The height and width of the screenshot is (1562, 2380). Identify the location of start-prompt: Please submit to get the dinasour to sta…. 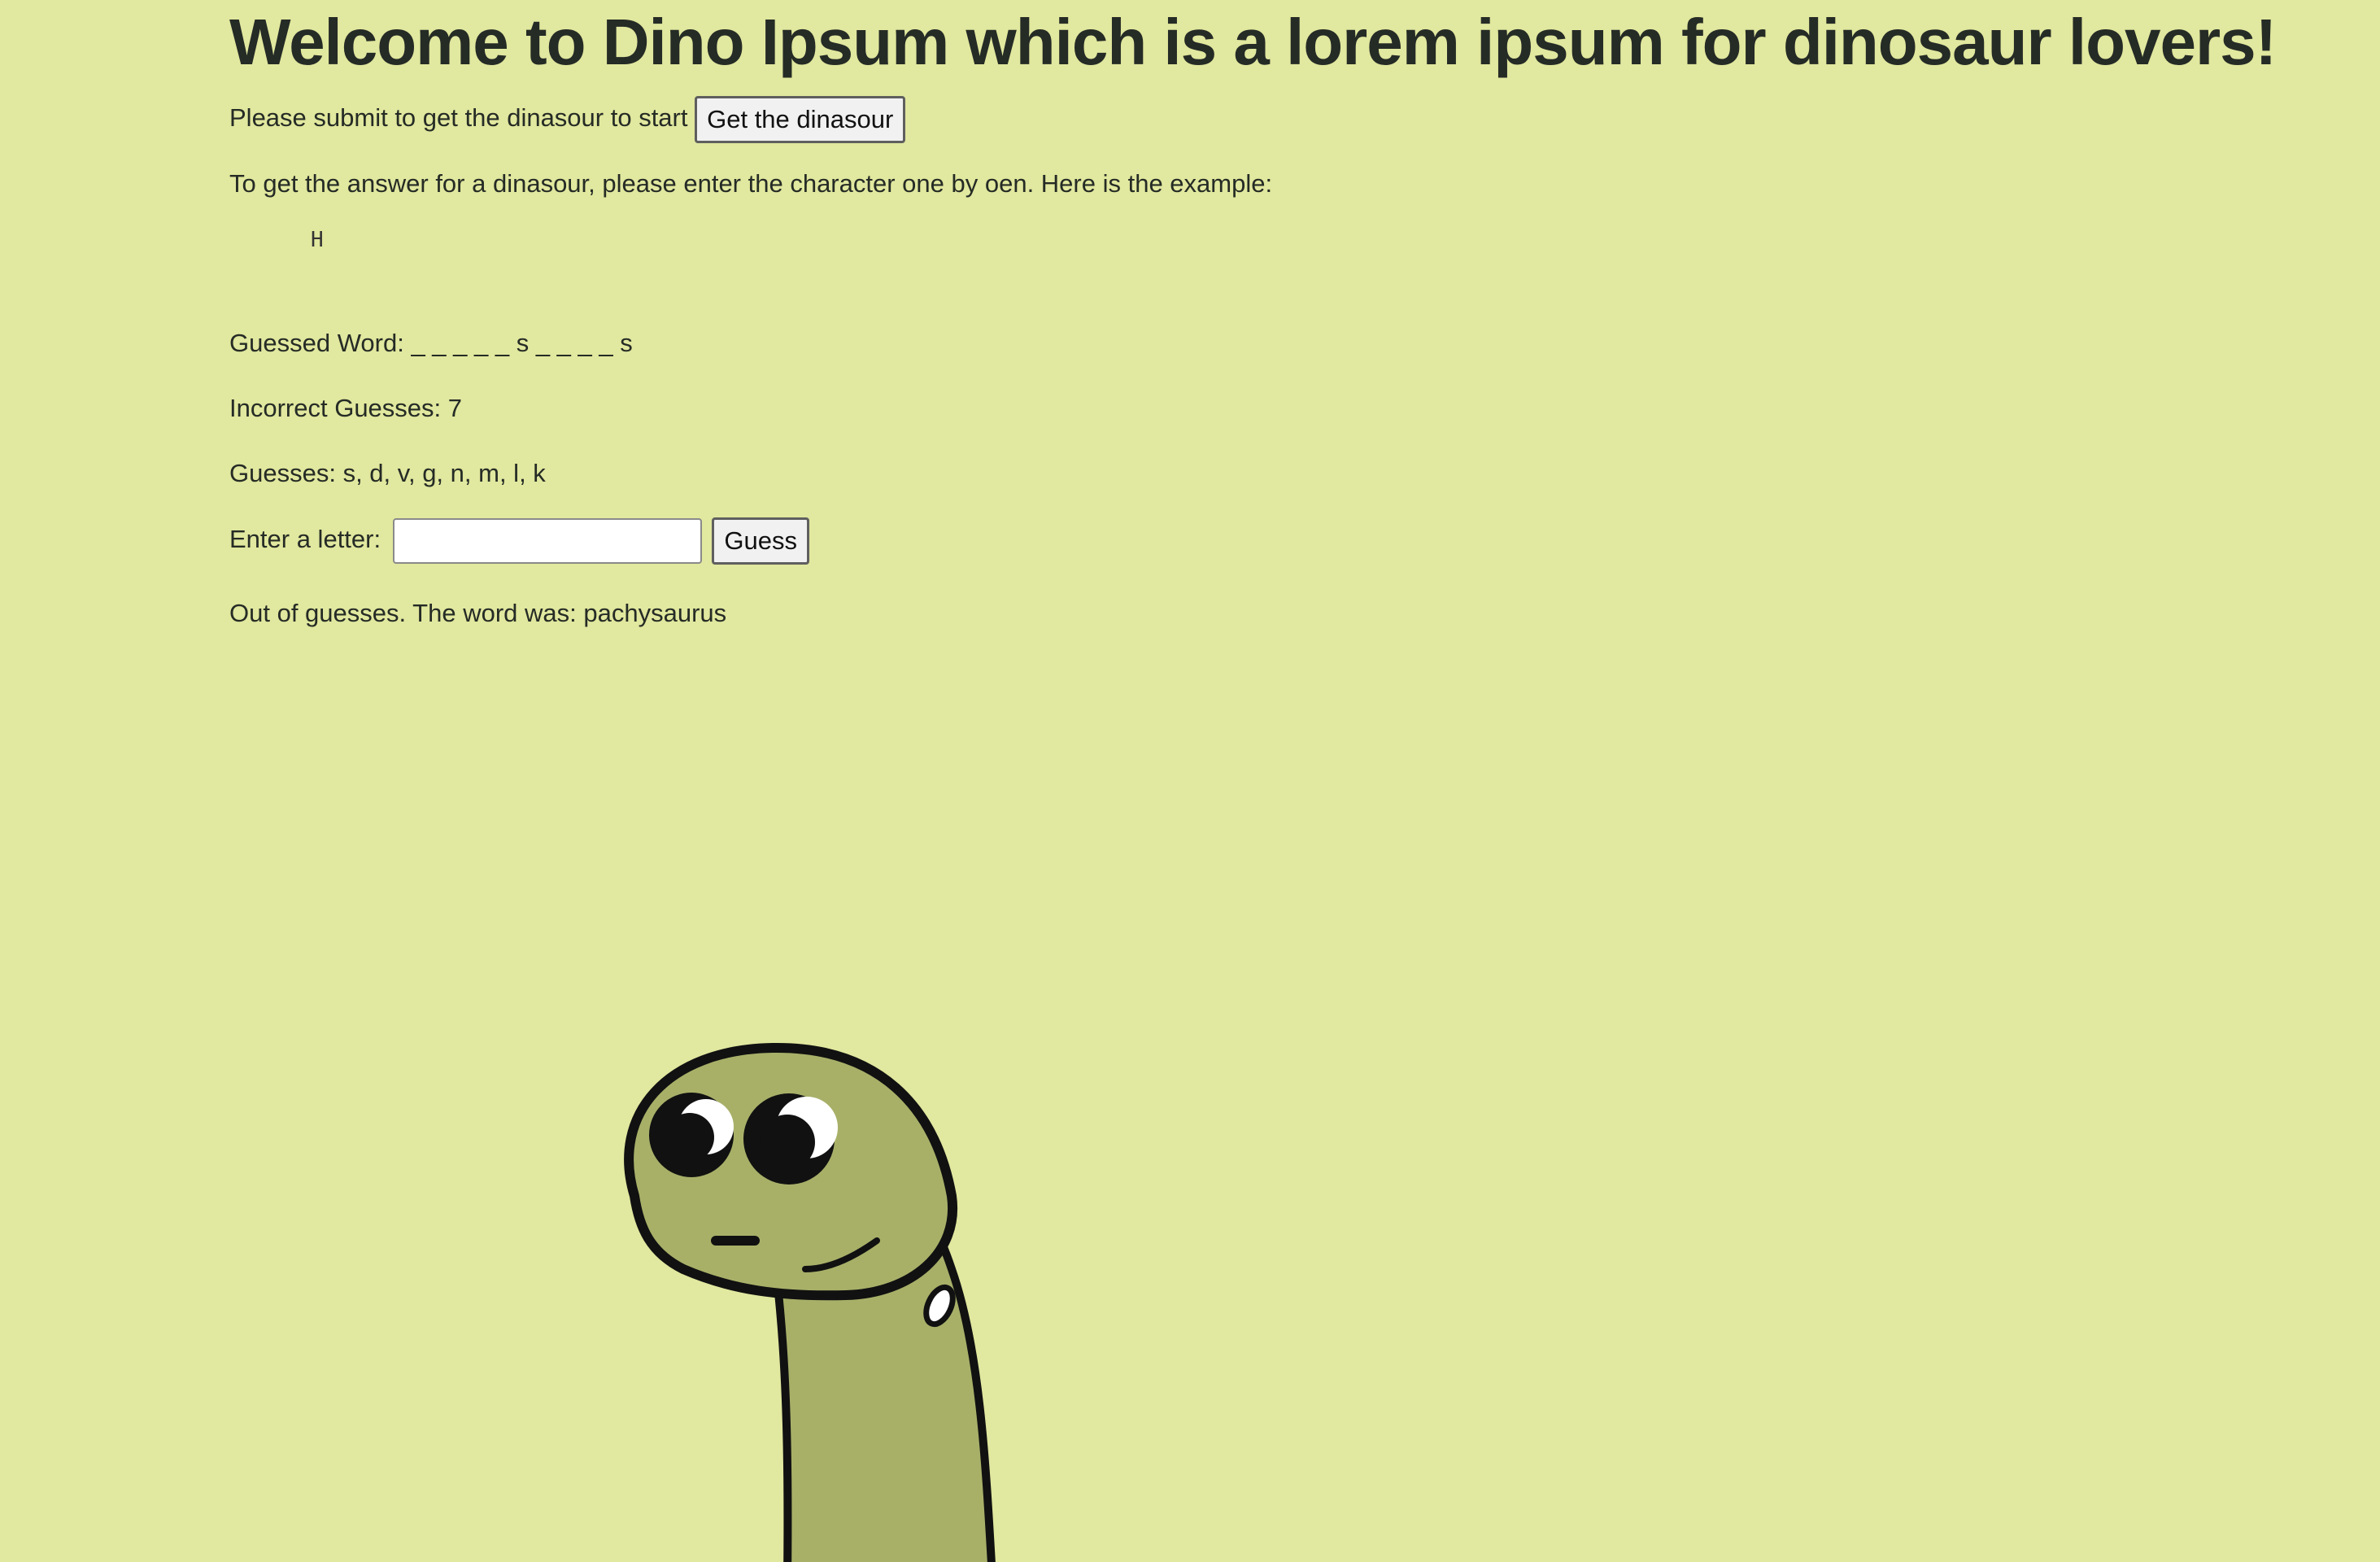
(459, 118).